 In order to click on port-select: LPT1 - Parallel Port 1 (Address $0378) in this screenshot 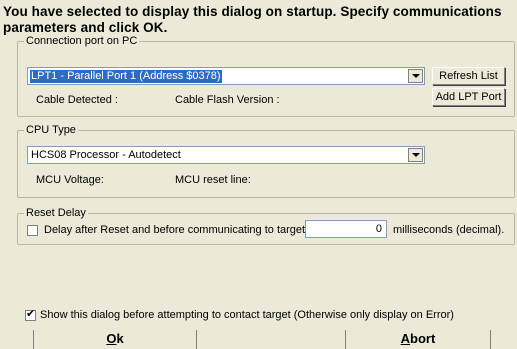, I will do `click(226, 76)`.